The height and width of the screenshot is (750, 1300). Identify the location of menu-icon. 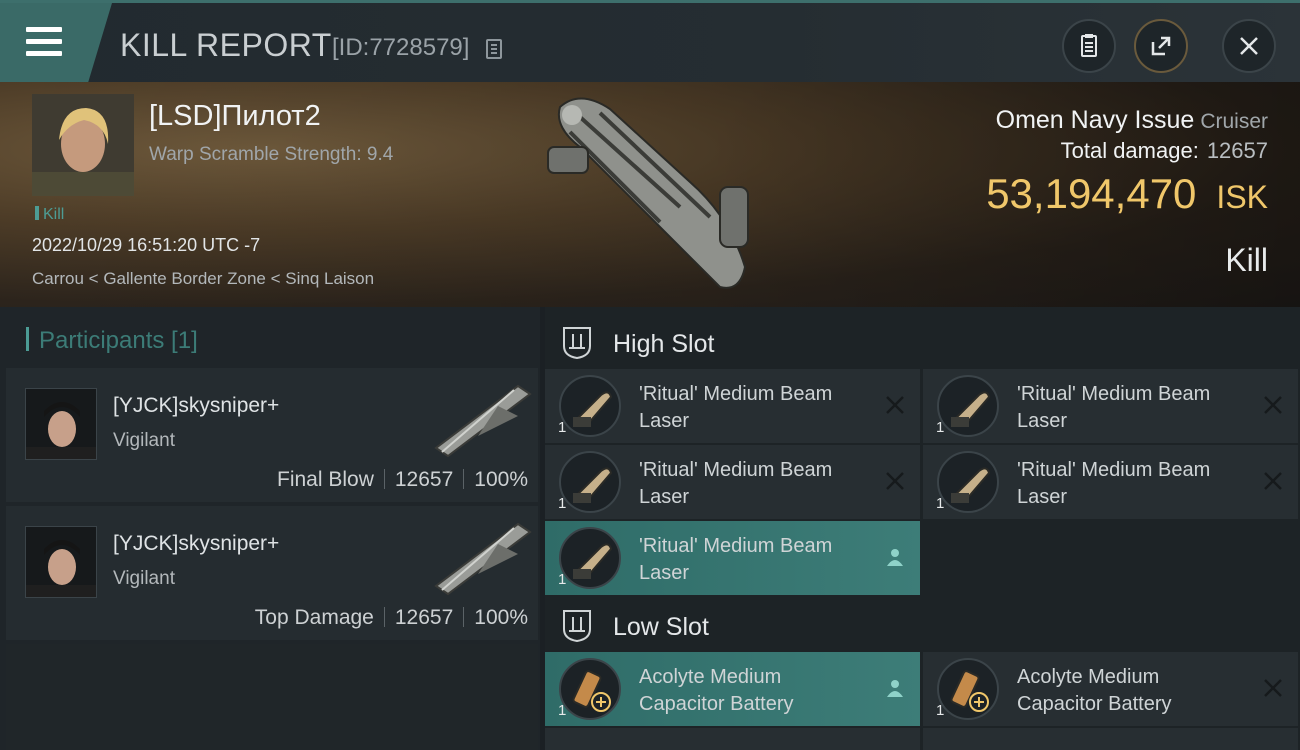
(44, 42).